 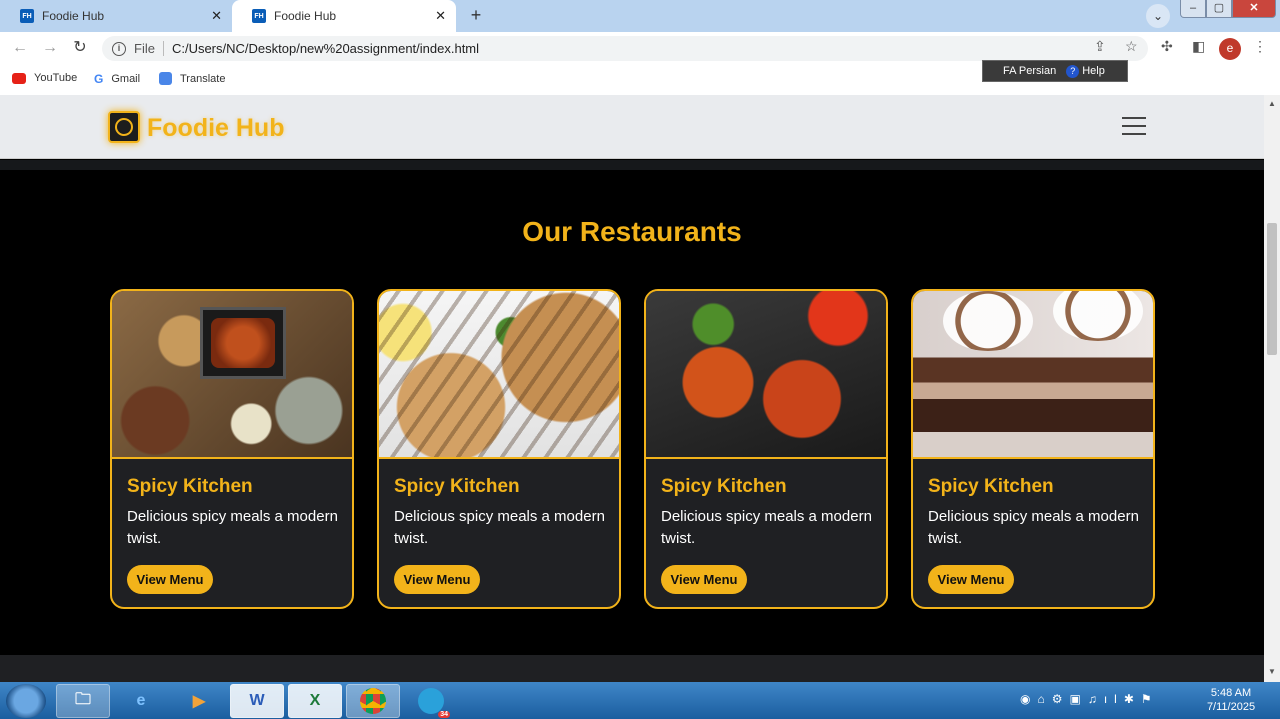 What do you see at coordinates (1230, 49) in the screenshot?
I see `profile-avatar: e` at bounding box center [1230, 49].